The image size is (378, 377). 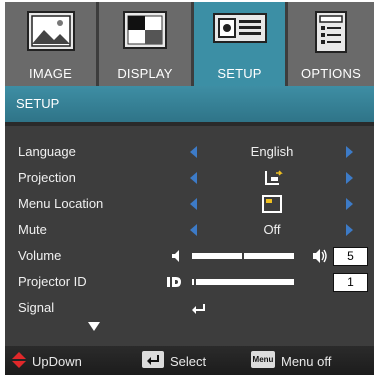 What do you see at coordinates (306, 361) in the screenshot?
I see `menu-off-hint: Menu off` at bounding box center [306, 361].